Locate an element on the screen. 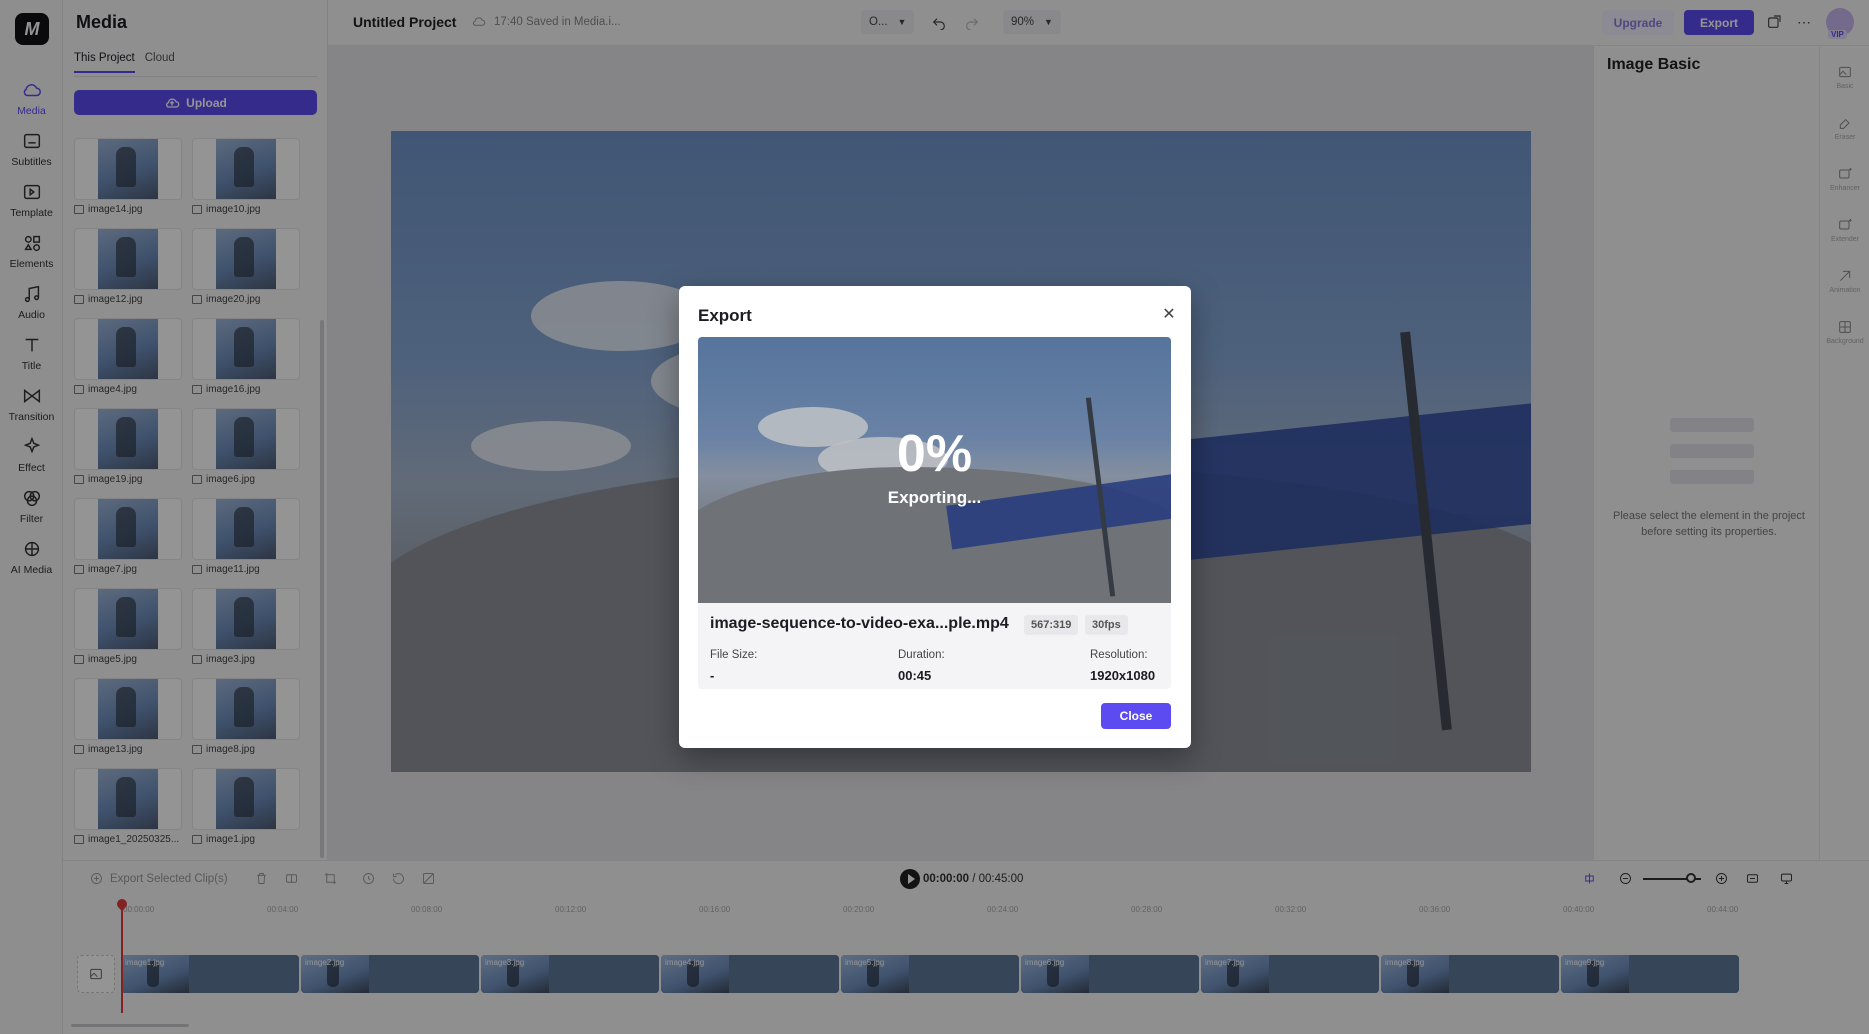 Image resolution: width=1869 pixels, height=1034 pixels. fps-chip: 30fps is located at coordinates (1106, 625).